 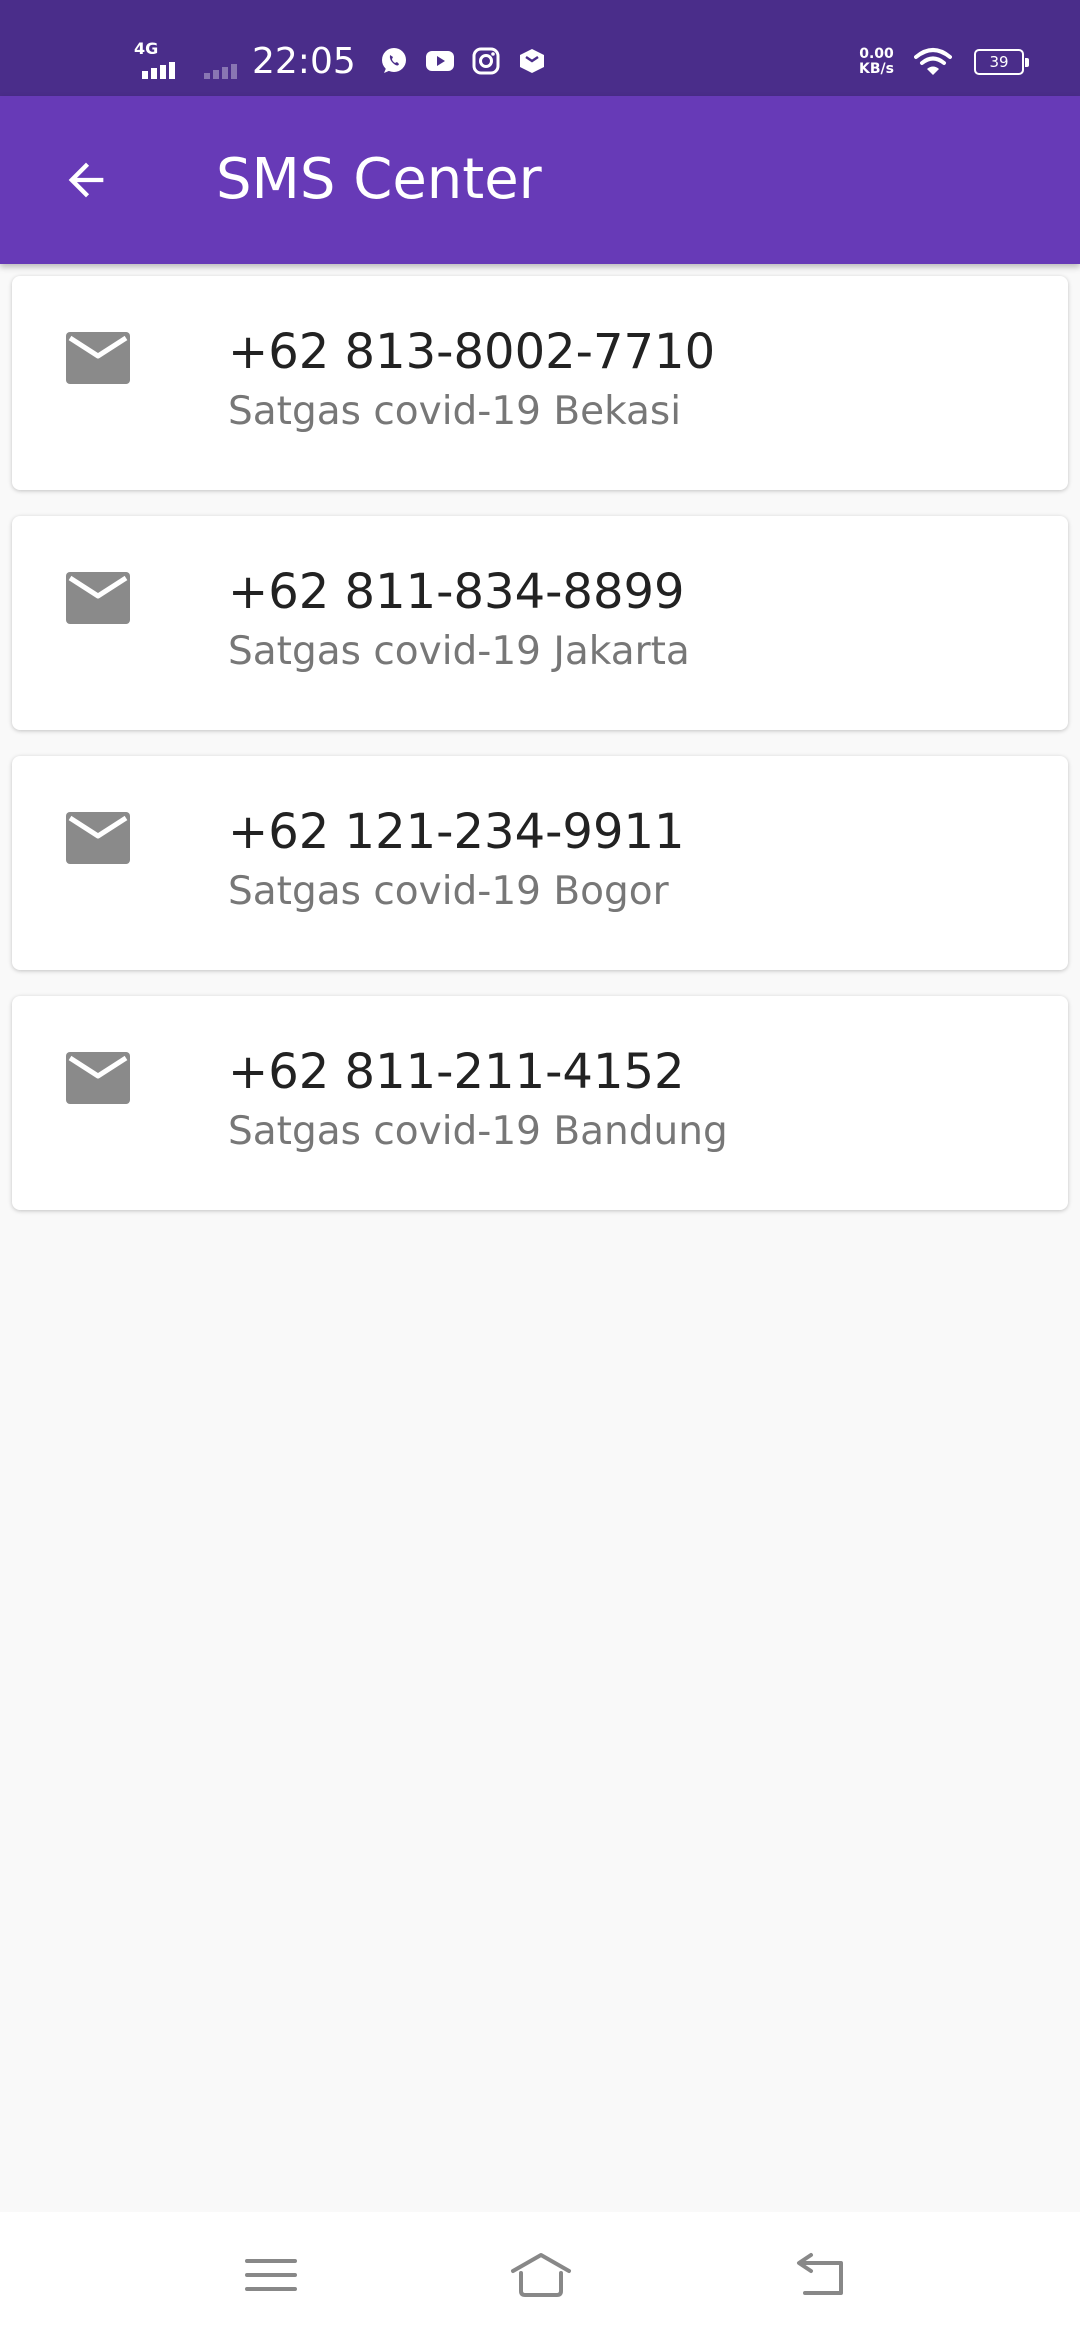 I want to click on status-left: 4G 22:05, so click(x=348, y=61).